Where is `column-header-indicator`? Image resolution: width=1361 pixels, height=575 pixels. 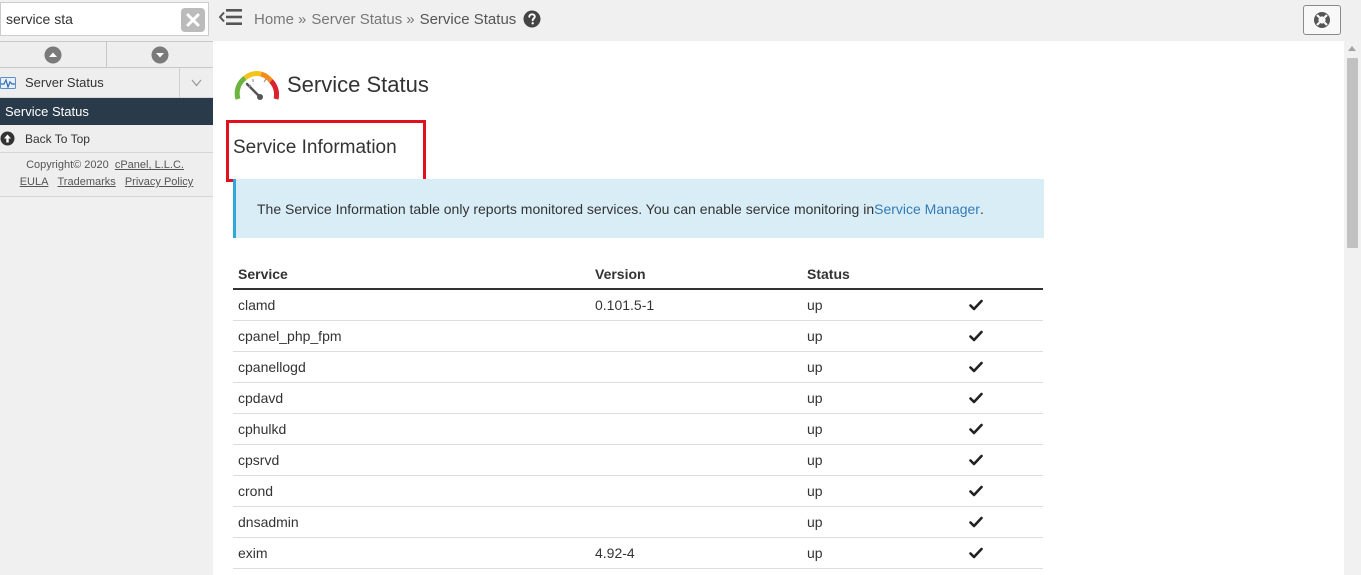 column-header-indicator is located at coordinates (1006, 274).